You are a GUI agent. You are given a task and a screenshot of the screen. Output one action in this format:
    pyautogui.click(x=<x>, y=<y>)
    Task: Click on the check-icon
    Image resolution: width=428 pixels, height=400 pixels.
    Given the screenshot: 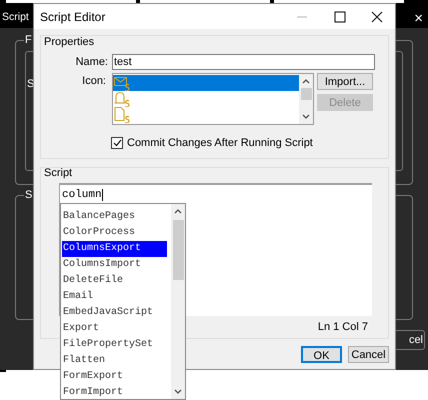 What is the action you would take?
    pyautogui.click(x=117, y=142)
    